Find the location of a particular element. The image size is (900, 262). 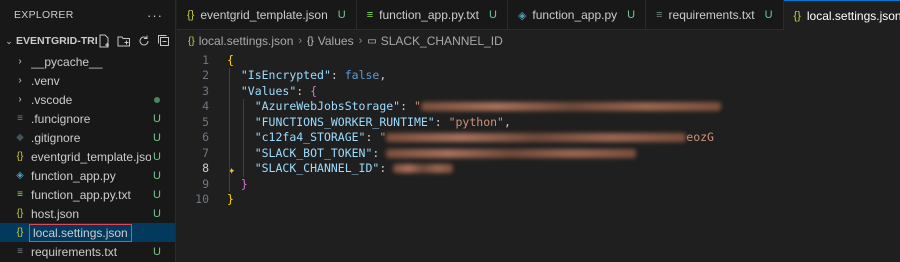

tree-item: {} eventgrid_template.json U is located at coordinates (87, 156).